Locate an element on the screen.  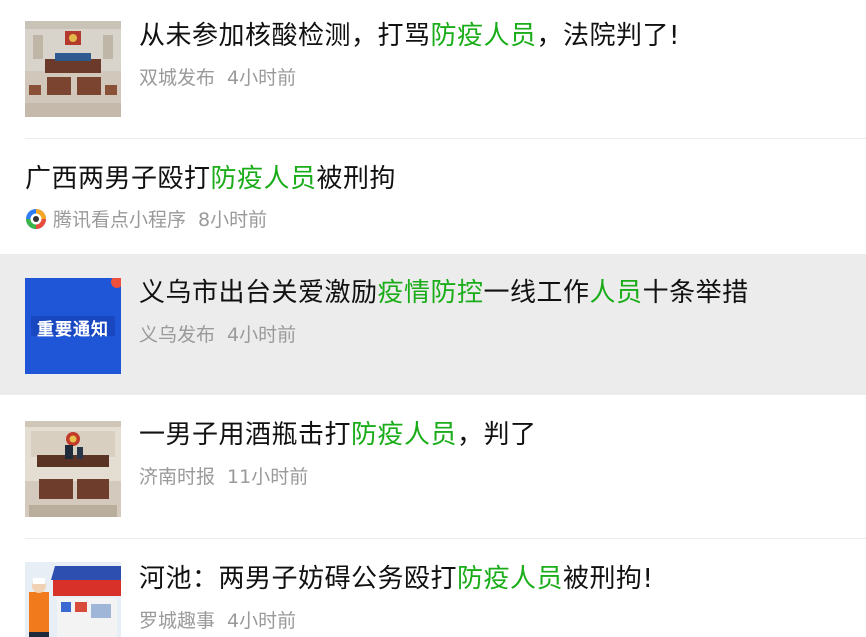
result-meta: 双城发布 4小时前 is located at coordinates (217, 78).